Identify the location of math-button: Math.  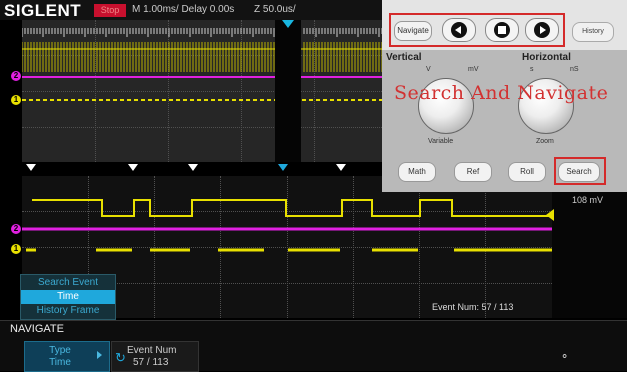
(417, 172).